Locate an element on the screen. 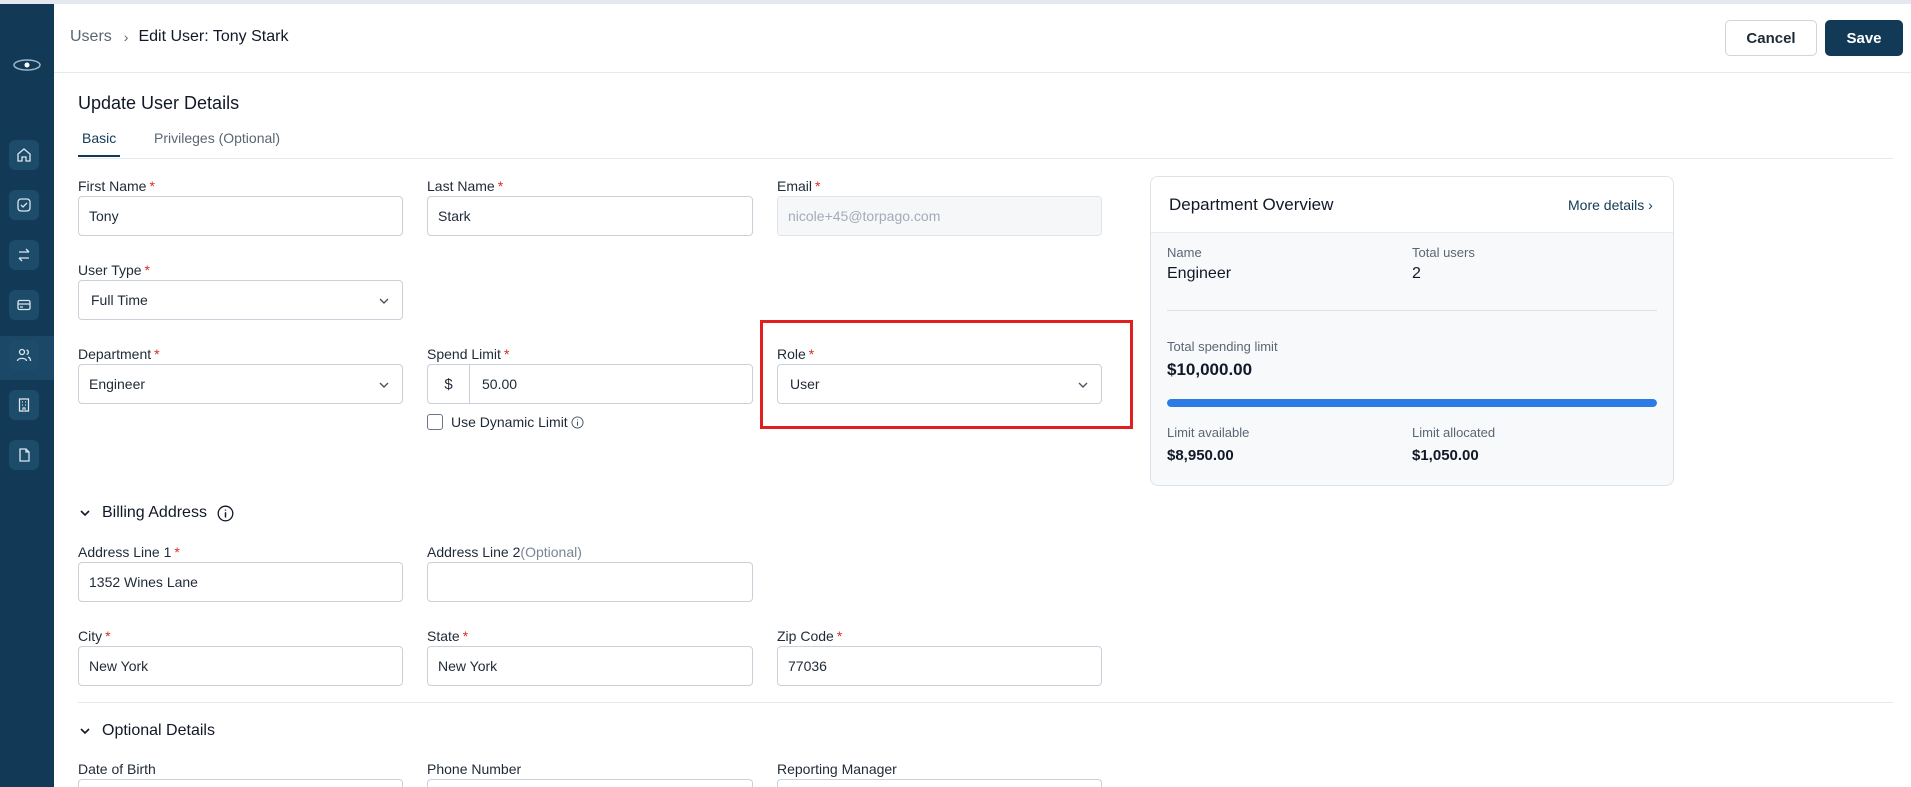 The image size is (1911, 787). sidebar-item-approvals is located at coordinates (24, 205).